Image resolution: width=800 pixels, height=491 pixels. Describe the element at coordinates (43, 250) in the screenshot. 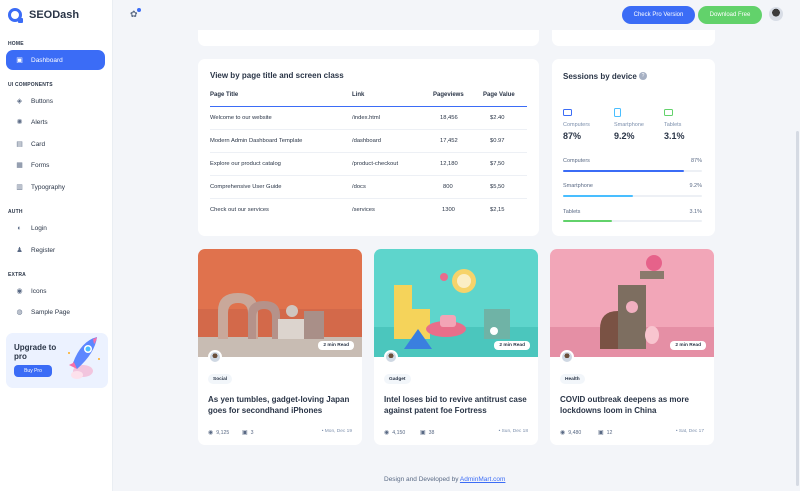

I see `sidebar-item-label: Register` at that location.